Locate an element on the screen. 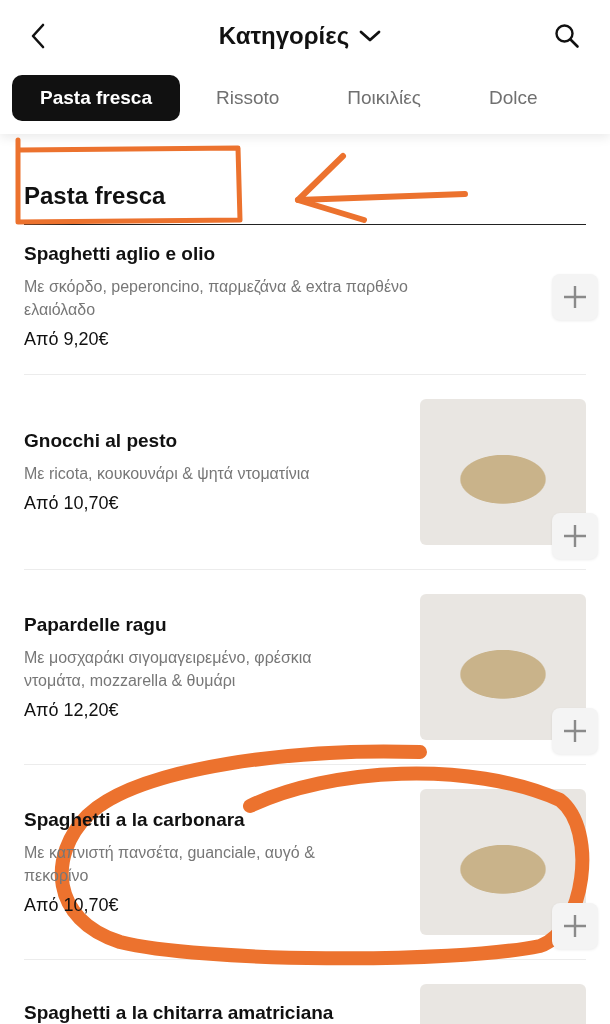 This screenshot has width=610, height=1024. dish-description: Με σκόρδο, peperoncino, παρμεζάνα & extra παρθένο ελαιόλαδο is located at coordinates (216, 298).